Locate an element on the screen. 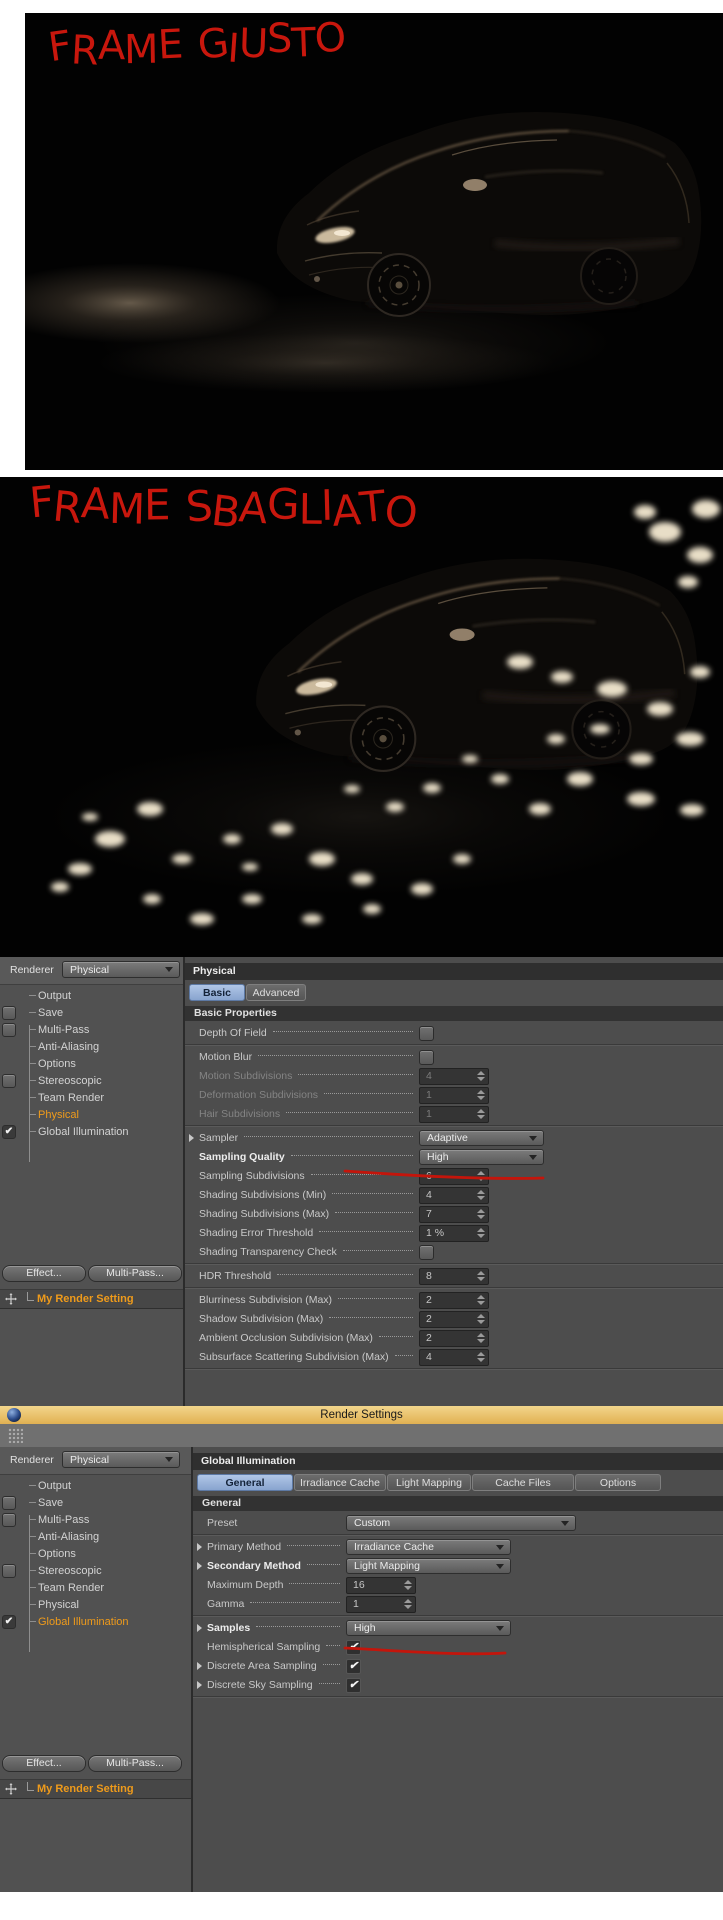 The width and height of the screenshot is (723, 1920). tab-basic: Basic is located at coordinates (217, 992).